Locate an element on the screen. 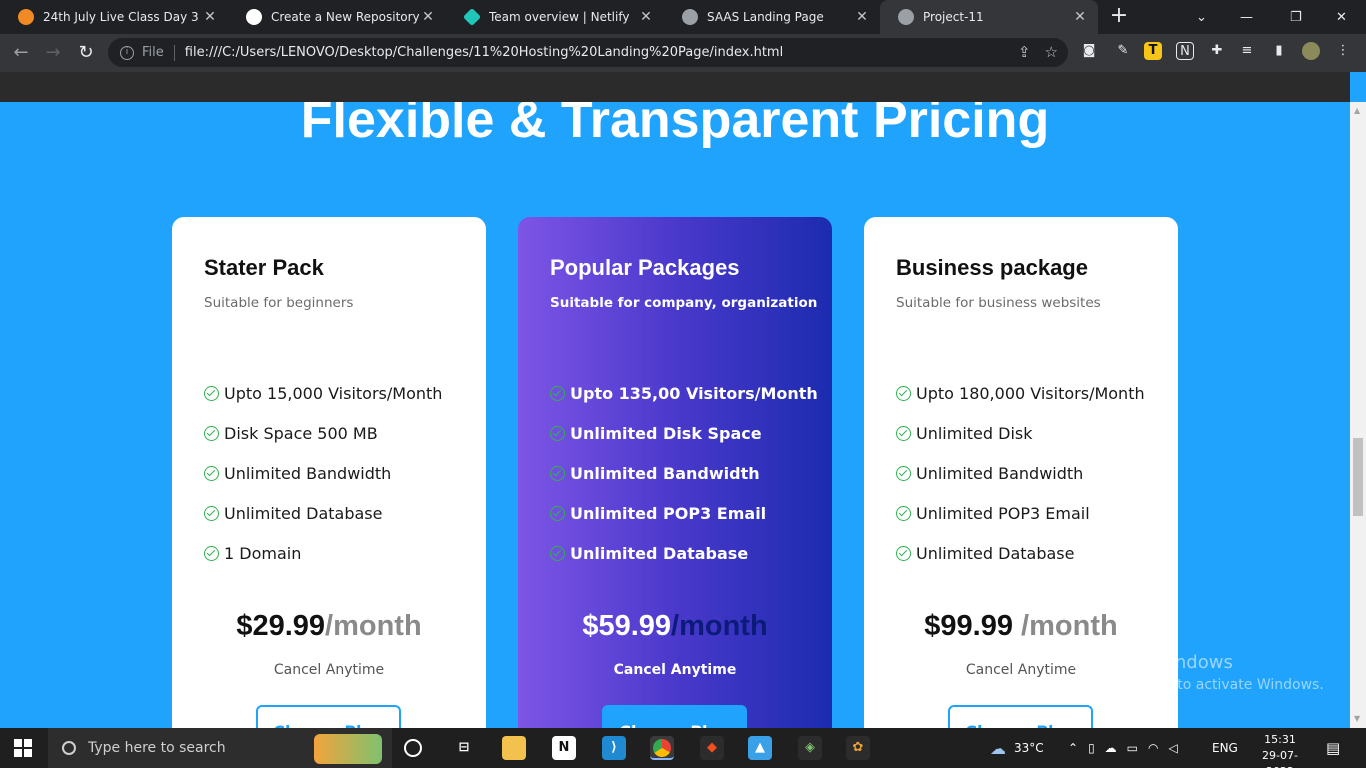 The height and width of the screenshot is (768, 1366). side-panel-icon: ▮ is located at coordinates (1279, 51).